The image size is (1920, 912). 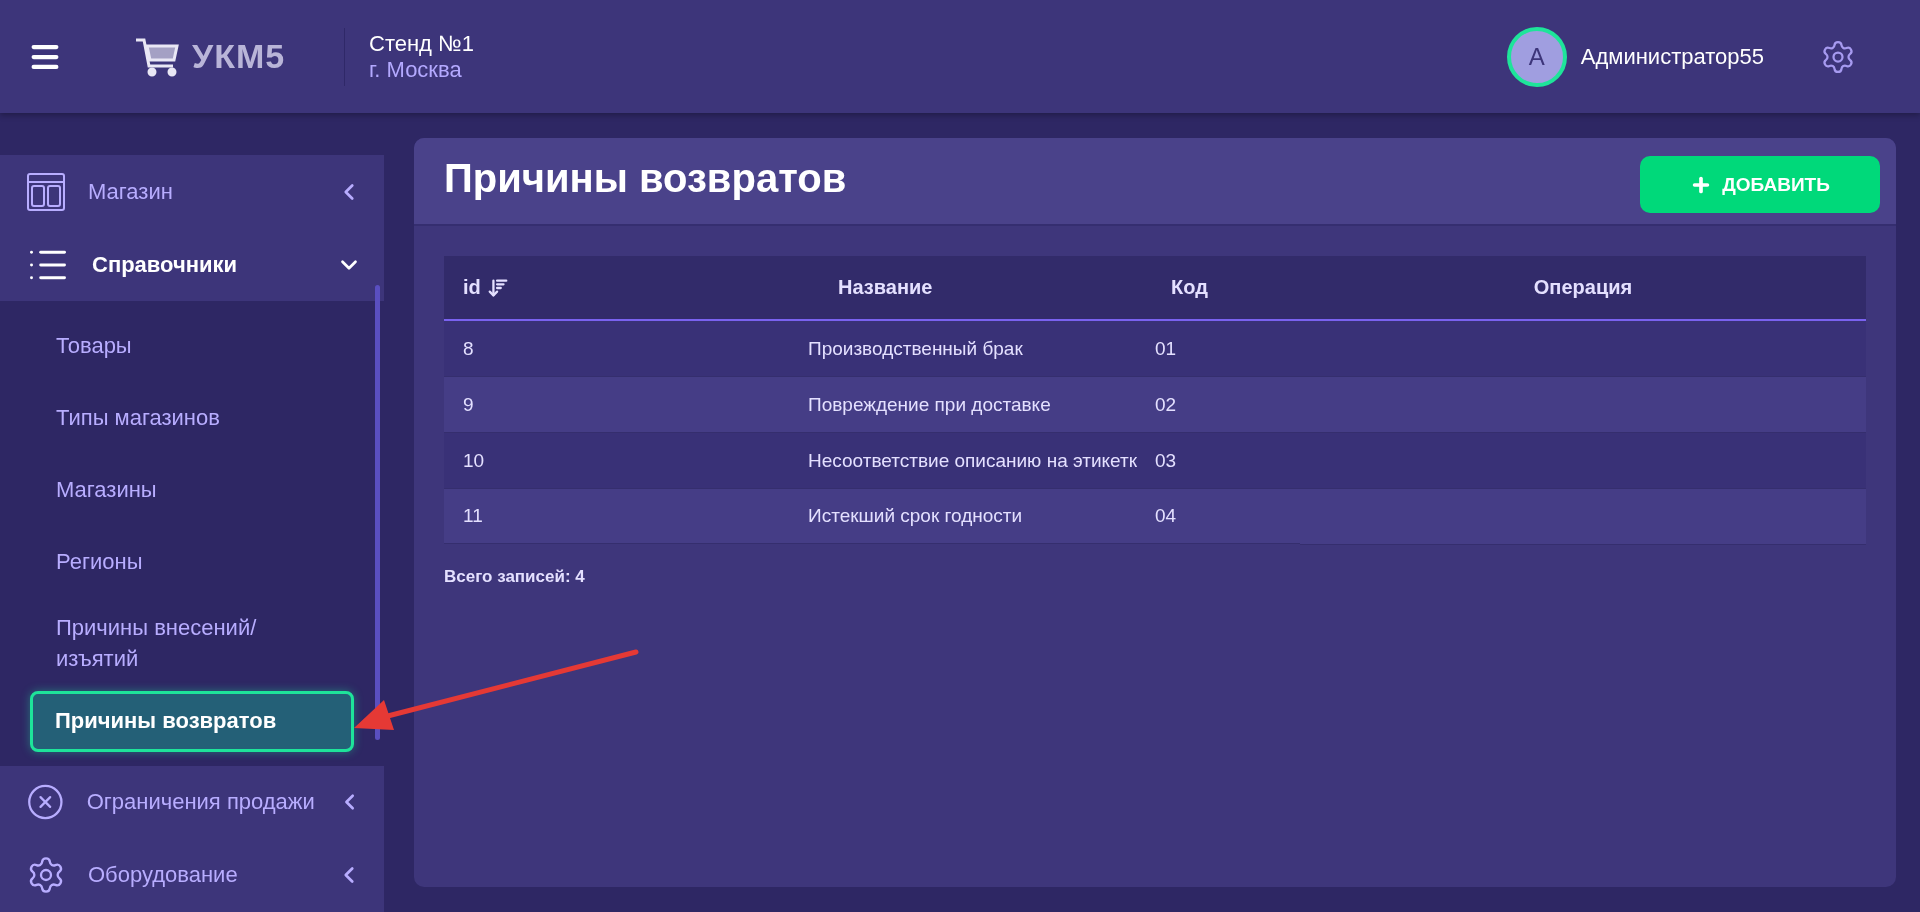 What do you see at coordinates (192, 802) in the screenshot?
I see `sidebar-group: Ограничения продажи` at bounding box center [192, 802].